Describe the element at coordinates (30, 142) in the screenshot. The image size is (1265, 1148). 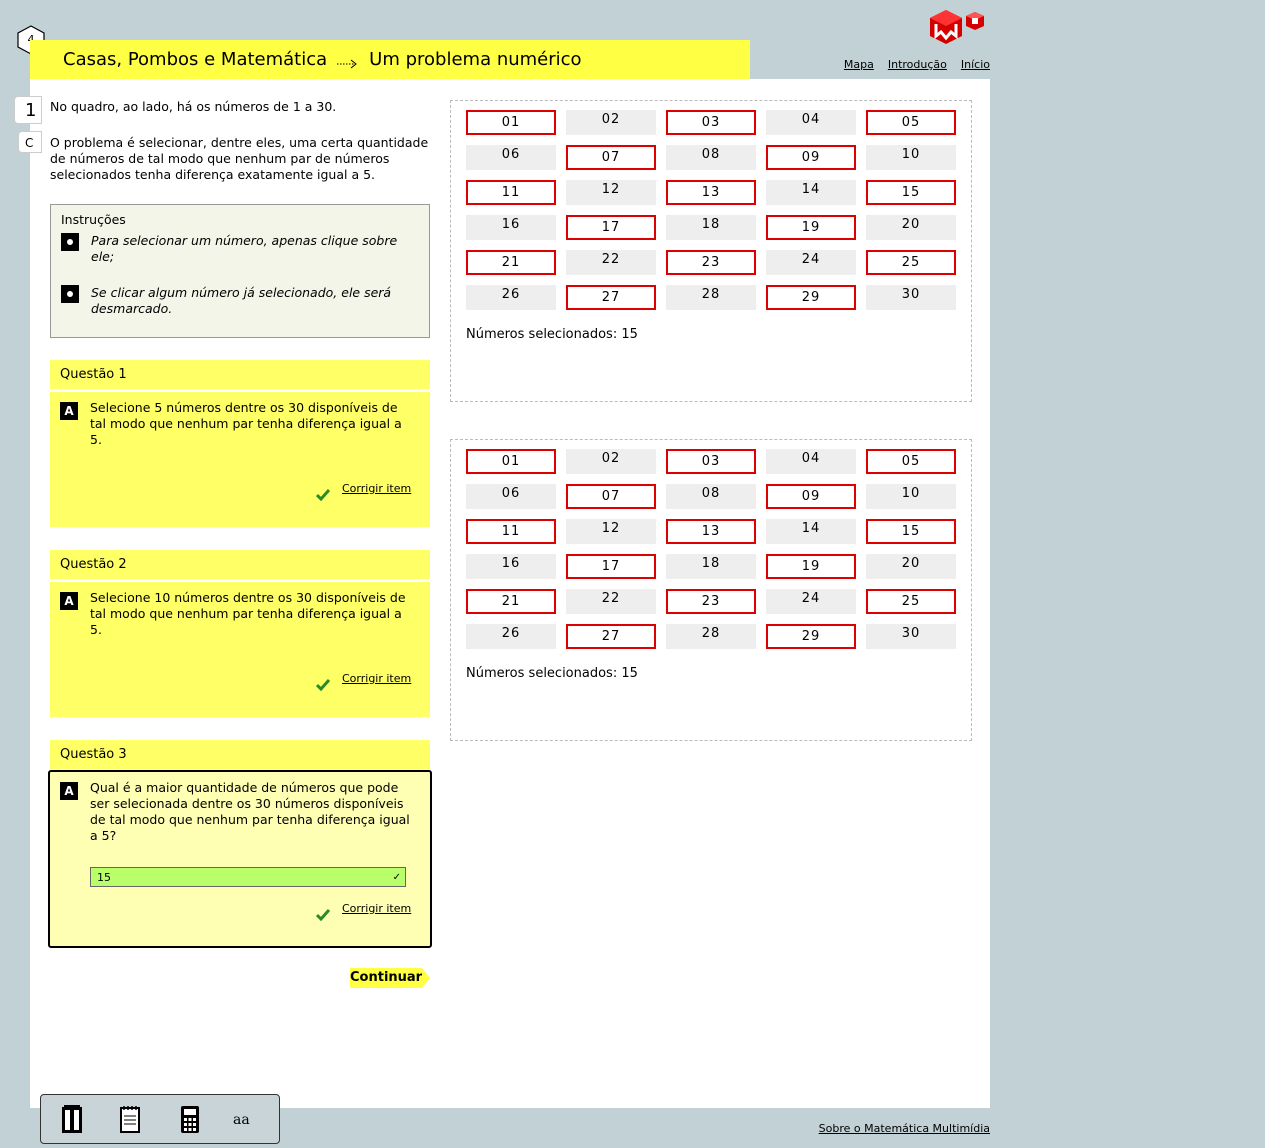
I see `side-tab-c: C` at that location.